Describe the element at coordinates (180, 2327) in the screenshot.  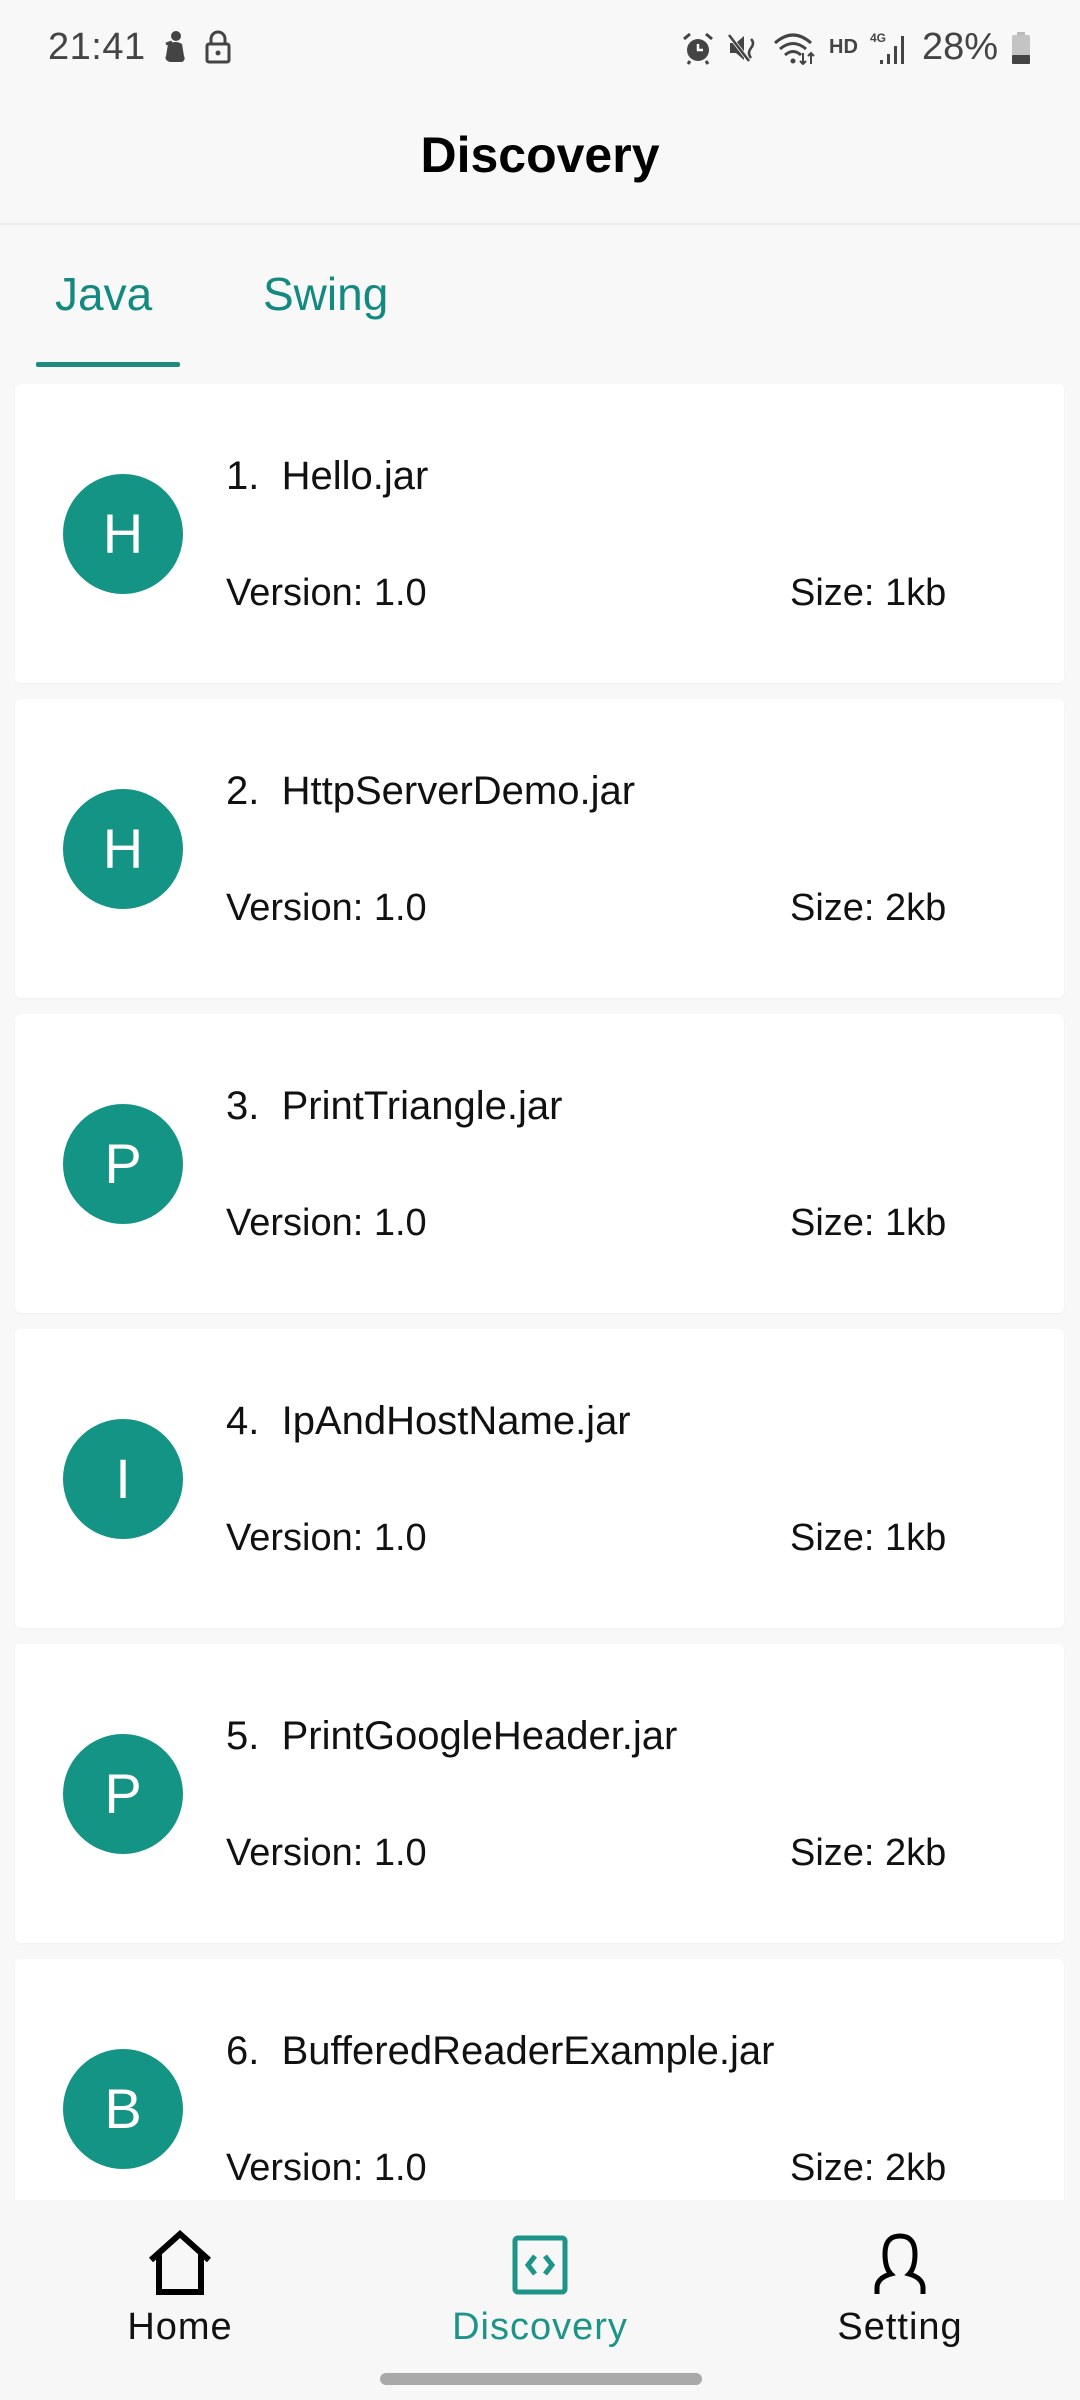
I see `nav-home-label: Home` at that location.